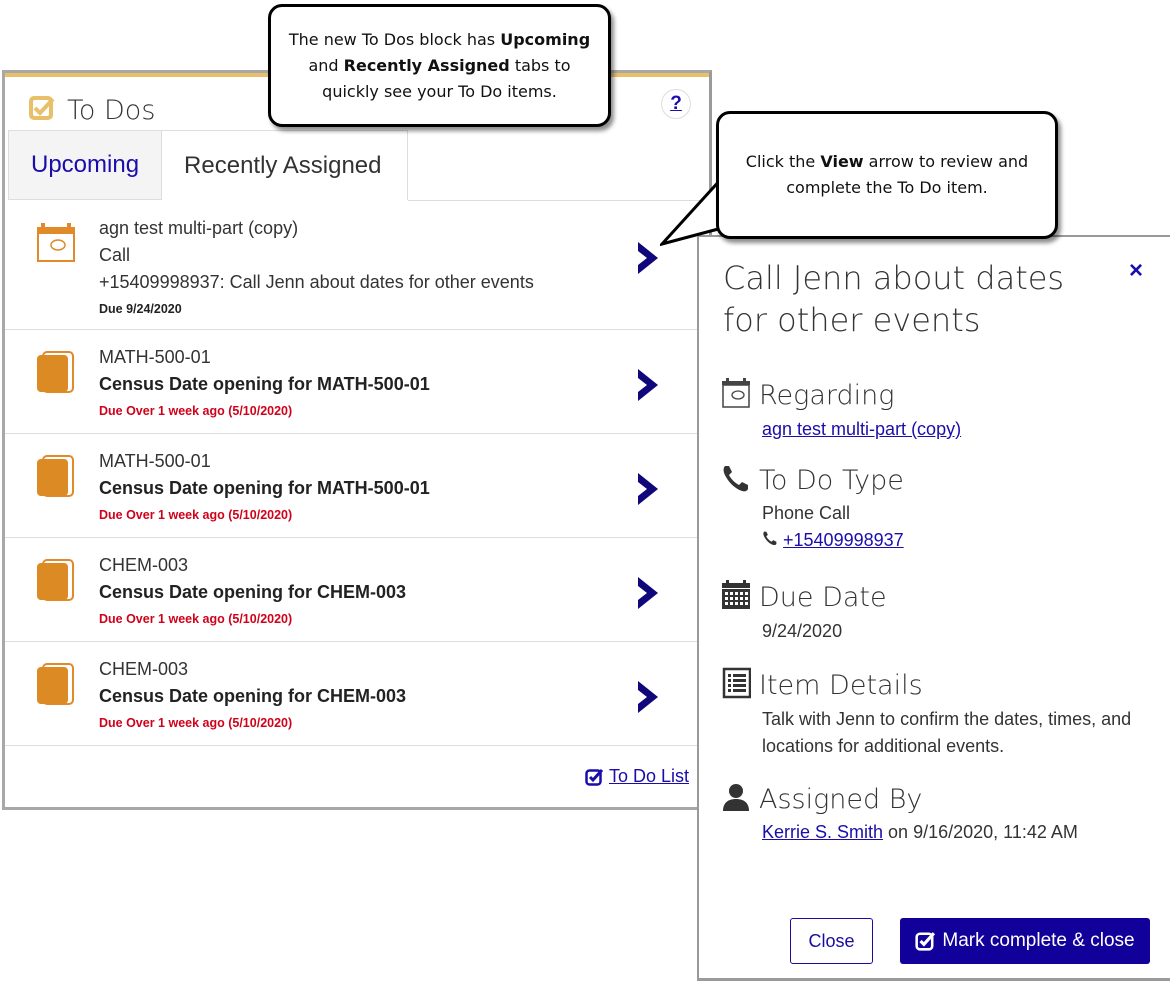  What do you see at coordinates (736, 597) in the screenshot?
I see `calendar-grid-icon` at bounding box center [736, 597].